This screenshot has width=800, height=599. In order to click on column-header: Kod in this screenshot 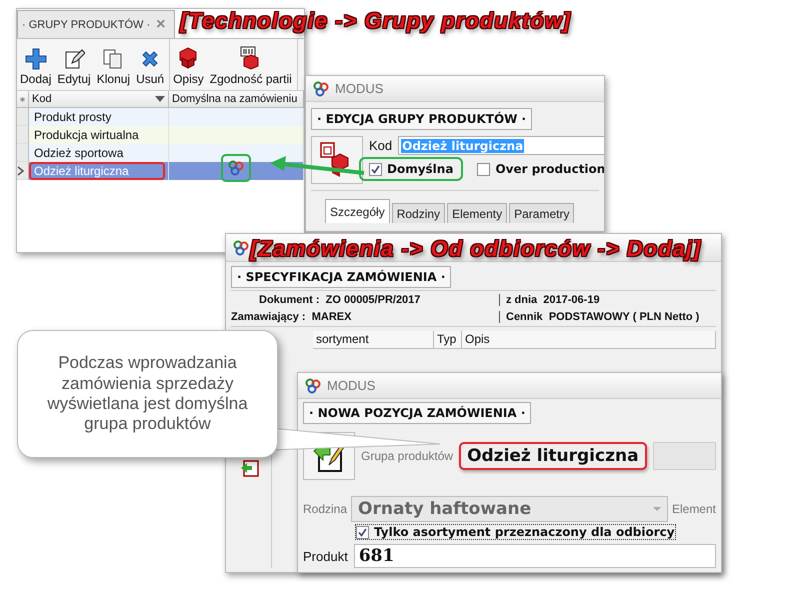, I will do `click(99, 99)`.